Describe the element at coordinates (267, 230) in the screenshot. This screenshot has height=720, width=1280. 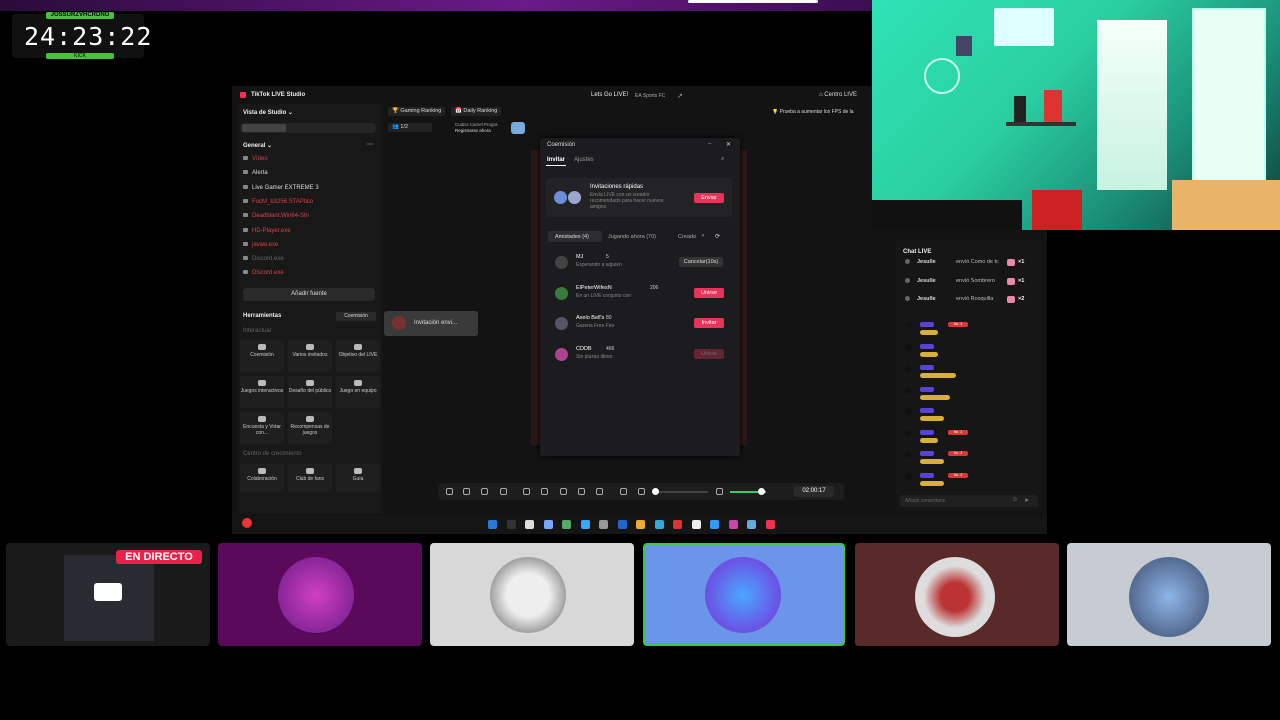
I see `source-item: HD-Player.exe` at that location.